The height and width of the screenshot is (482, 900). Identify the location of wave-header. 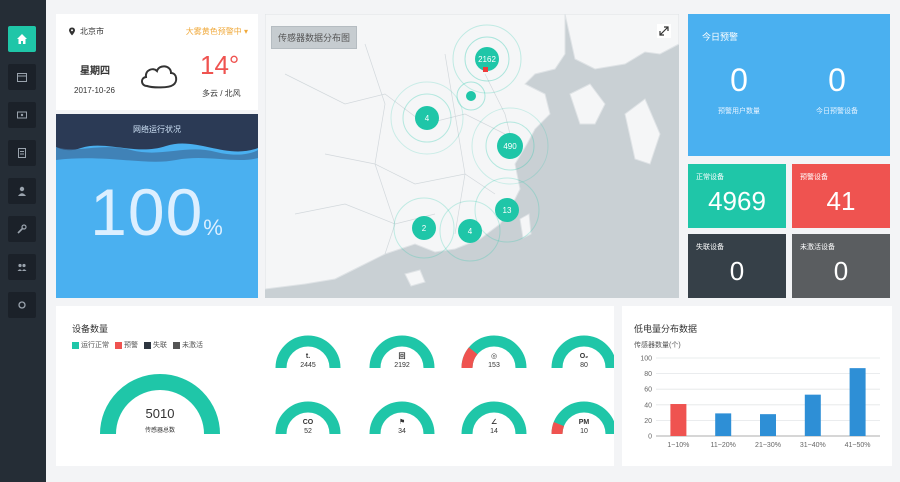
(157, 144).